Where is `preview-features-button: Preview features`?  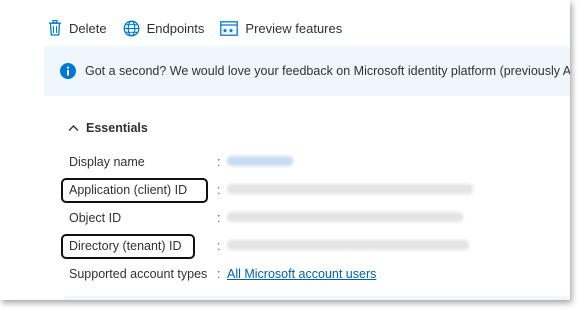
preview-features-button: Preview features is located at coordinates (281, 28).